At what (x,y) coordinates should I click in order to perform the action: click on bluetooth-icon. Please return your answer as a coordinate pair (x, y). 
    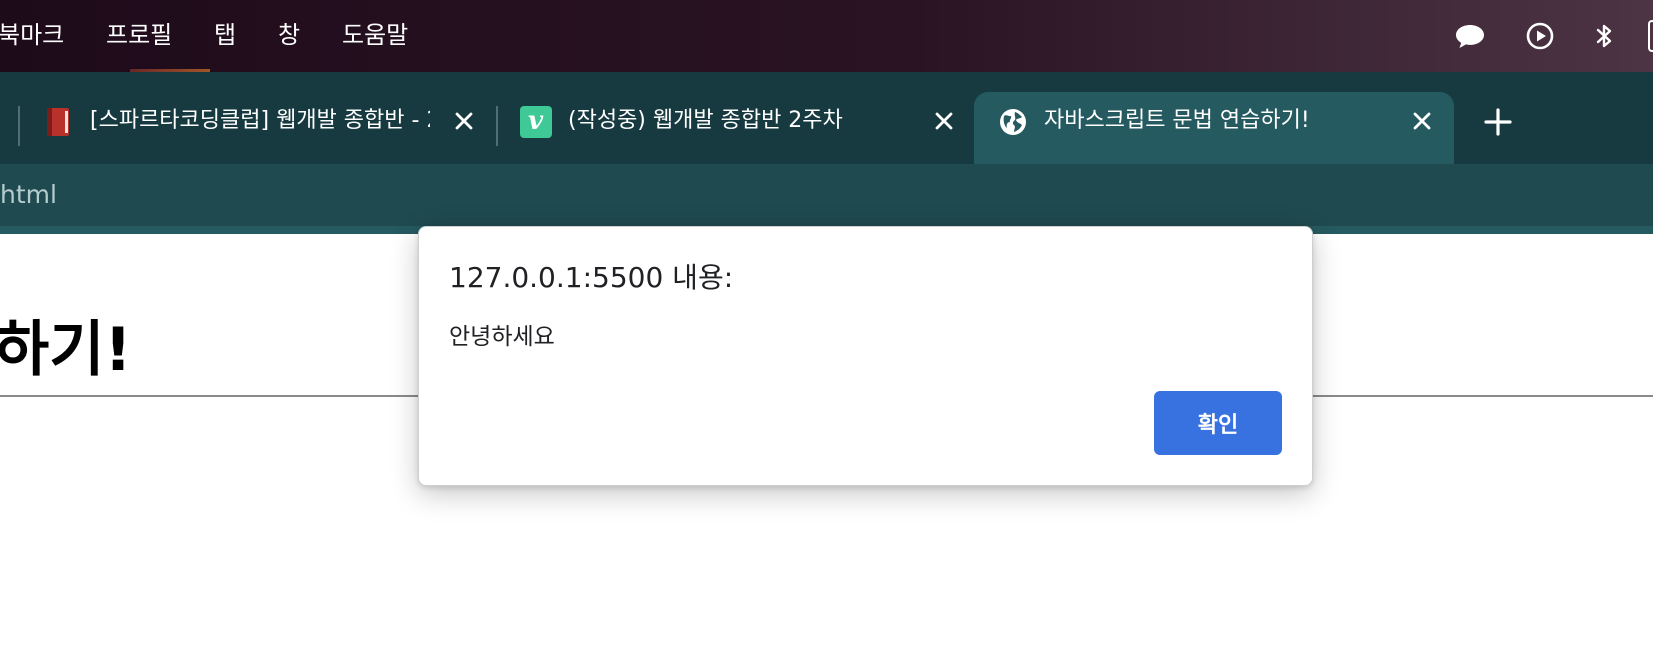
    Looking at the image, I should click on (1604, 36).